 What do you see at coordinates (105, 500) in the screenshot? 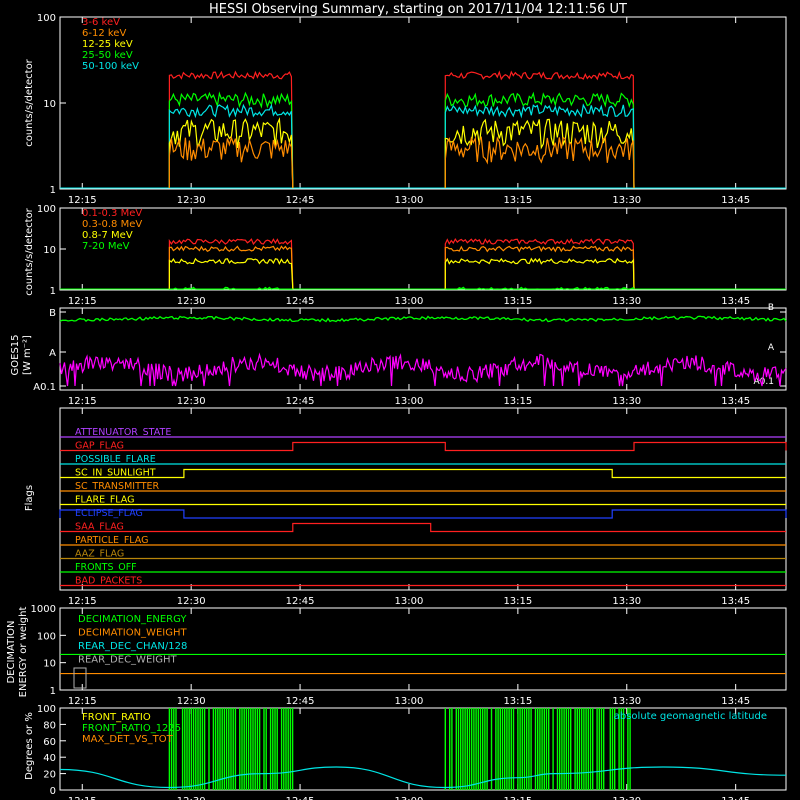
I see `legend-entry: FLARE_FLAG` at bounding box center [105, 500].